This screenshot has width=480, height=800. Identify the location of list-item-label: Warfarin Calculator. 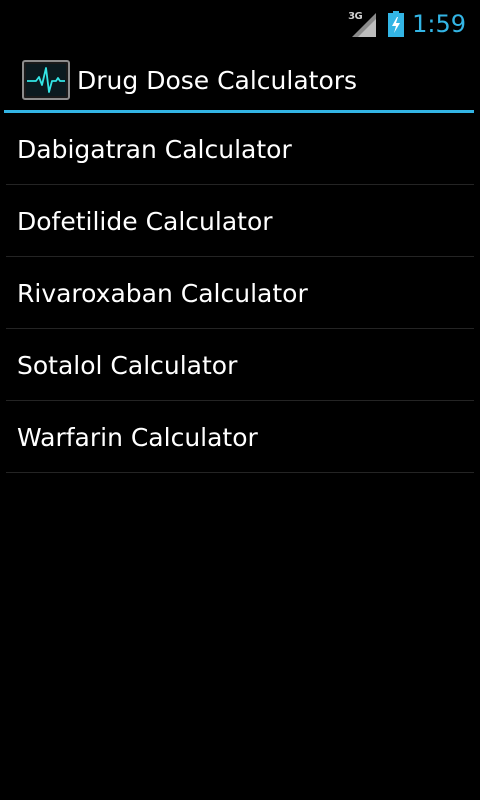
(137, 437).